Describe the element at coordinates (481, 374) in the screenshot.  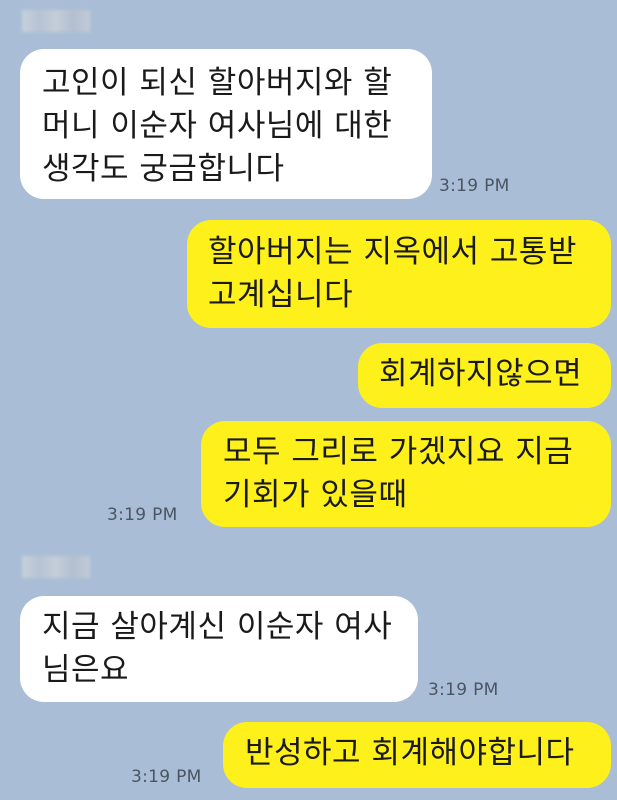
I see `message-text-line: 회계하지않으면` at that location.